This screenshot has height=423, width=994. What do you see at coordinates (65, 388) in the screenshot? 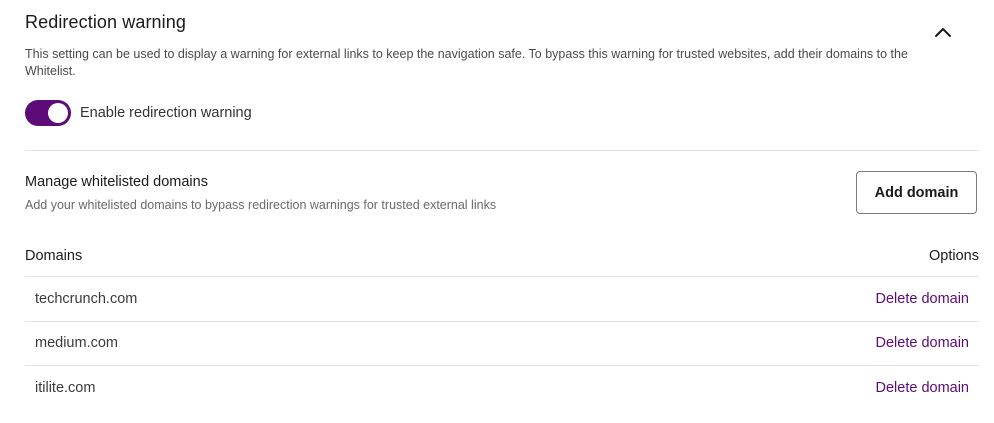
I see `domain-cell: itilite.com` at bounding box center [65, 388].